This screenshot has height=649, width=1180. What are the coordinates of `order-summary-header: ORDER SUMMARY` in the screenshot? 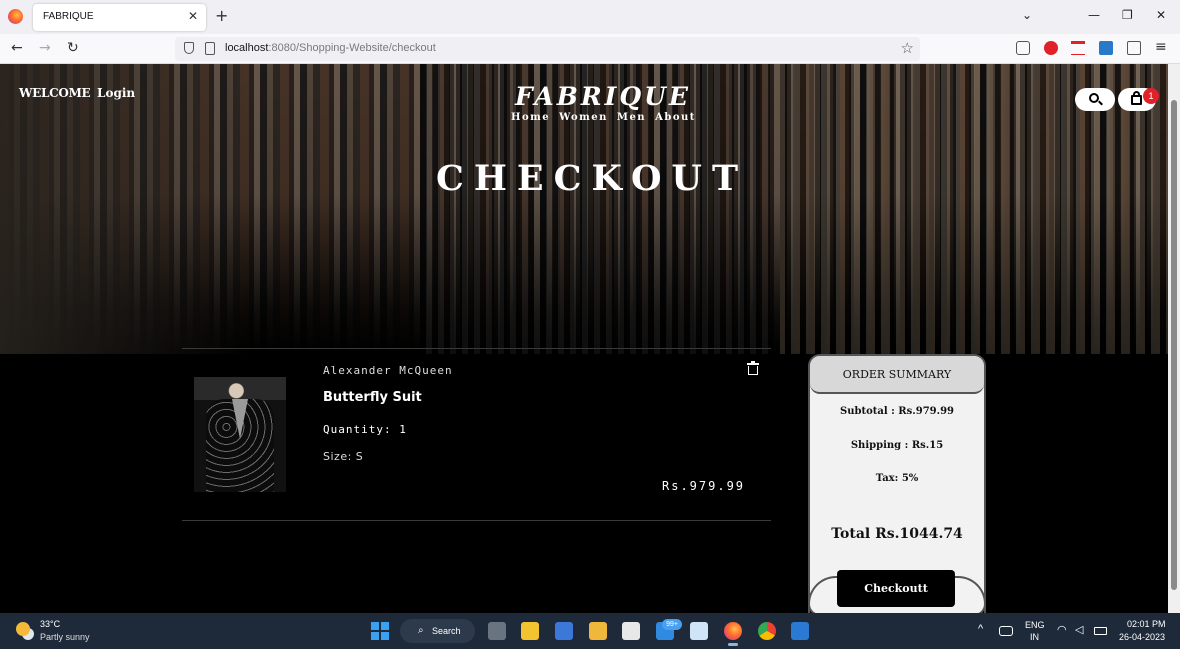 It's located at (897, 375).